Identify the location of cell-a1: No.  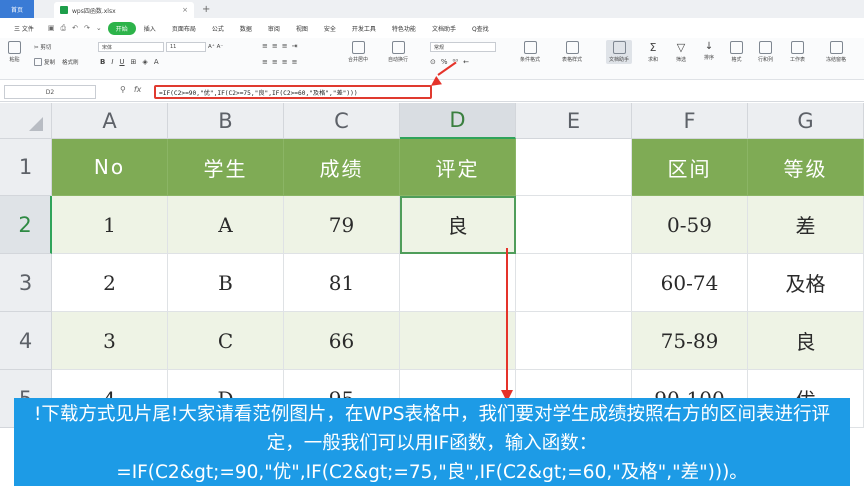
(110, 167).